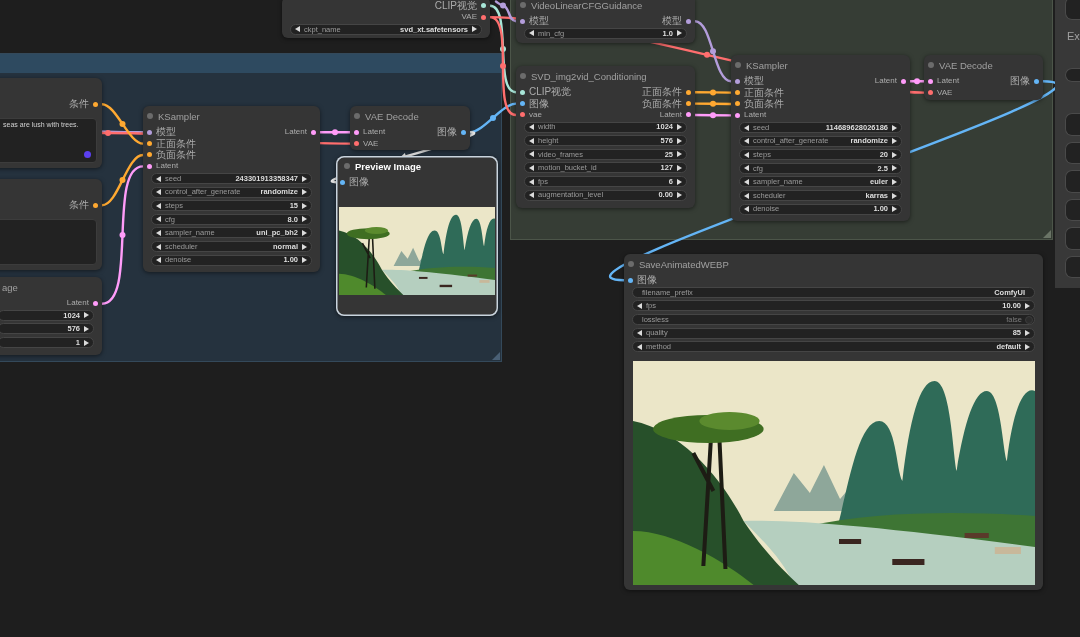 The height and width of the screenshot is (637, 1080). I want to click on toggle-knob-icon, so click(1029, 319).